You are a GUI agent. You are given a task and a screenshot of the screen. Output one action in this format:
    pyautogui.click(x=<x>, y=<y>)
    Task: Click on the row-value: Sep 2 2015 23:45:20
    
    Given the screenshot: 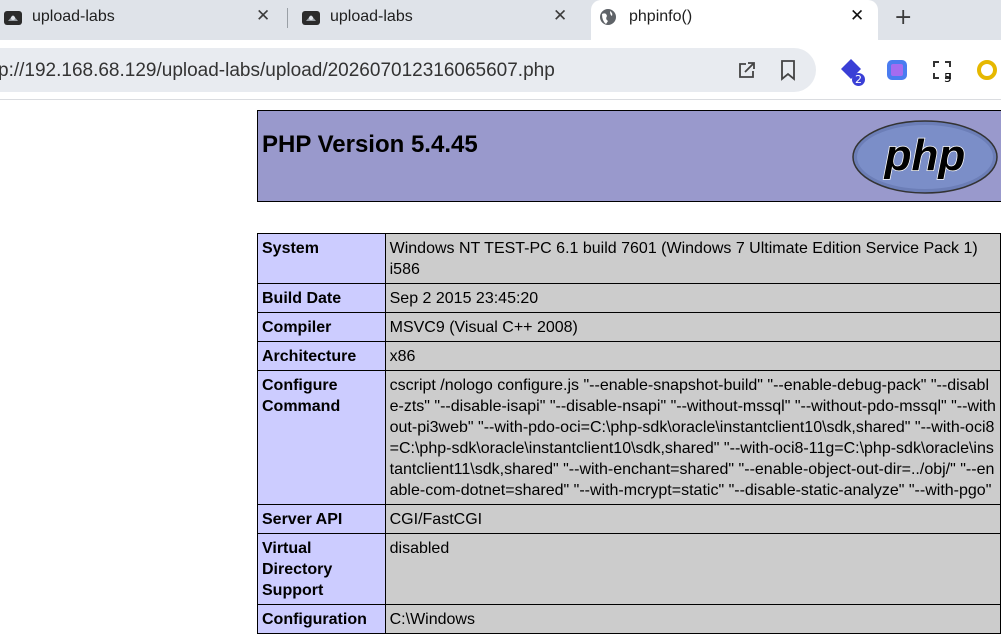 What is the action you would take?
    pyautogui.click(x=692, y=298)
    